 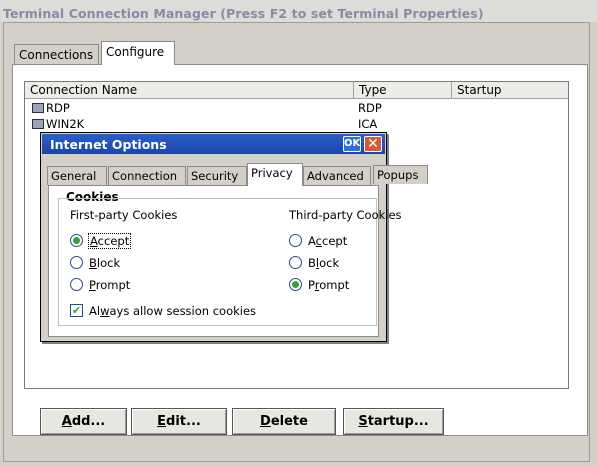 What do you see at coordinates (58, 108) in the screenshot?
I see `connection-name: RDP` at bounding box center [58, 108].